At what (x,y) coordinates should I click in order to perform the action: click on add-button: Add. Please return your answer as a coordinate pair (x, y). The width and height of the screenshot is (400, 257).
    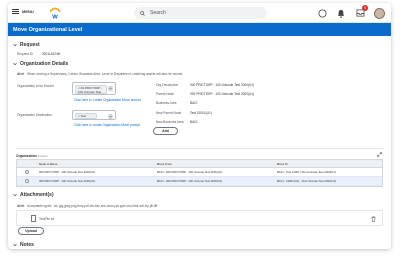
    Looking at the image, I should click on (165, 131).